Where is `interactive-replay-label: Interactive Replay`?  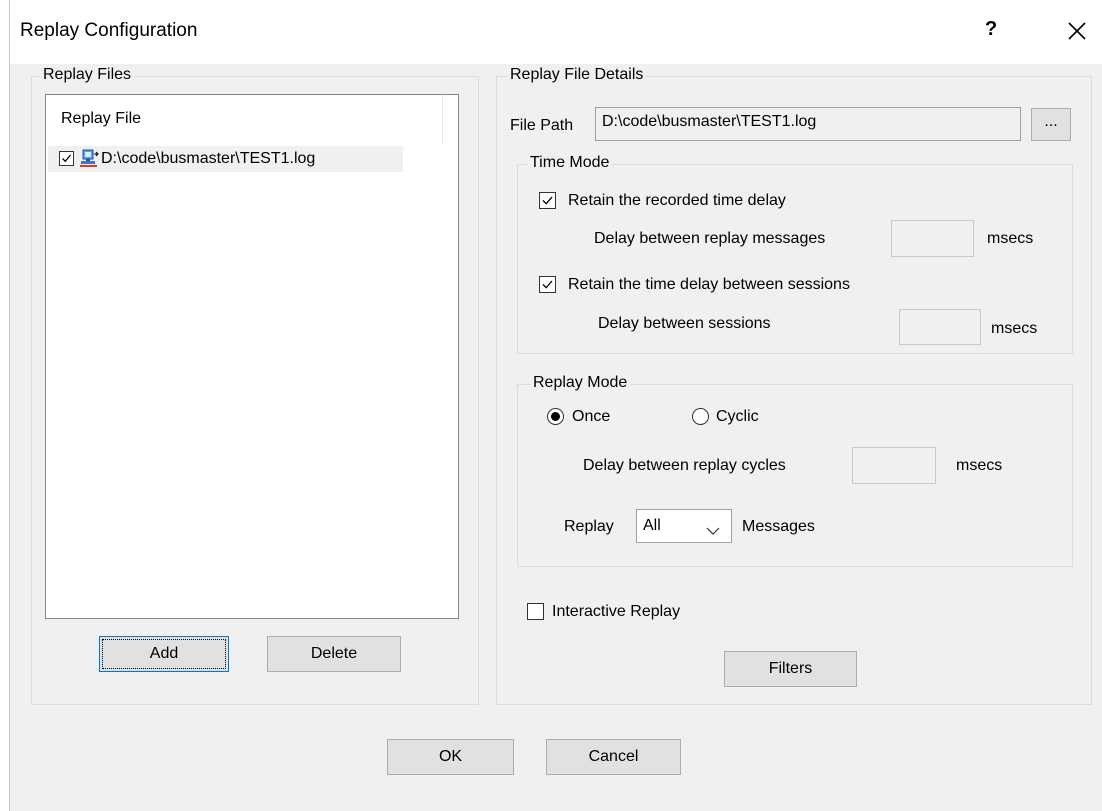 interactive-replay-label: Interactive Replay is located at coordinates (616, 611).